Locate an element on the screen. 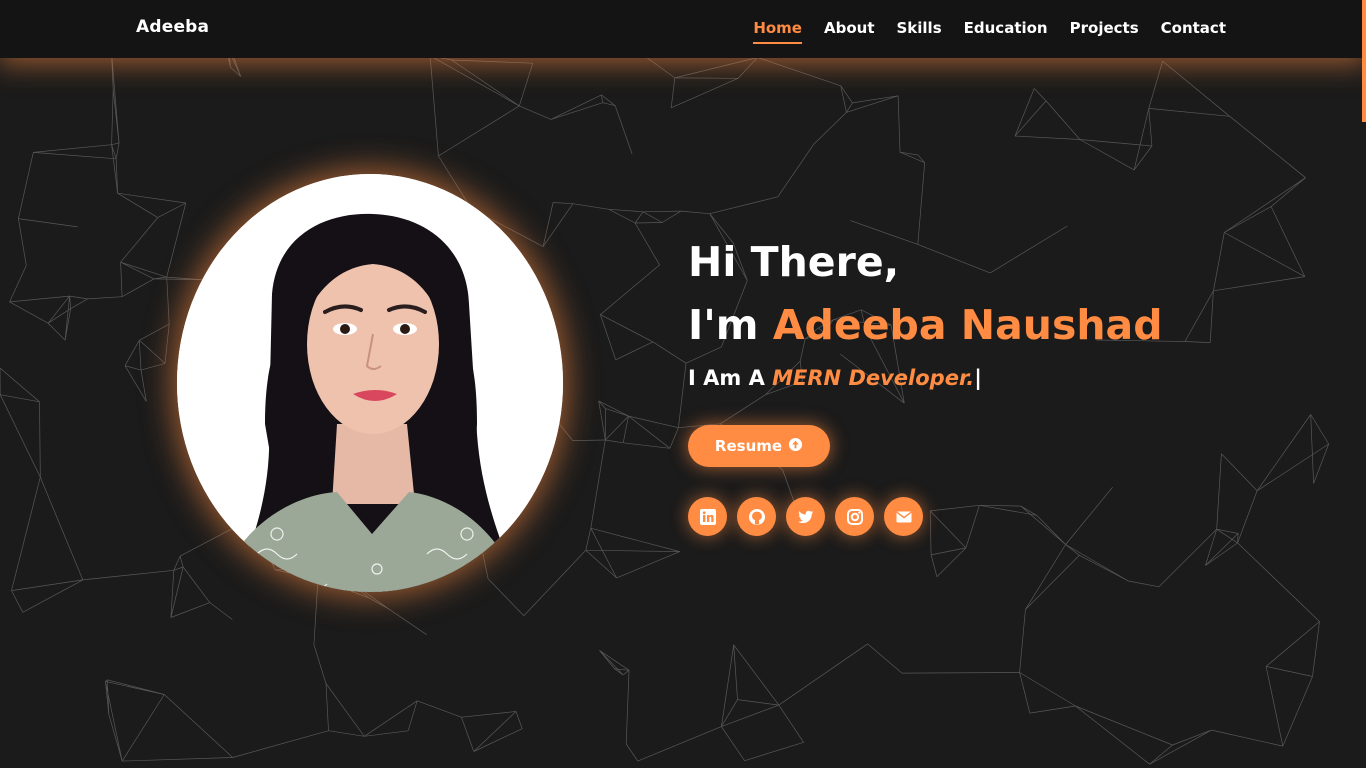 The image size is (1366, 768). role-text: MERN Developer. is located at coordinates (873, 378).